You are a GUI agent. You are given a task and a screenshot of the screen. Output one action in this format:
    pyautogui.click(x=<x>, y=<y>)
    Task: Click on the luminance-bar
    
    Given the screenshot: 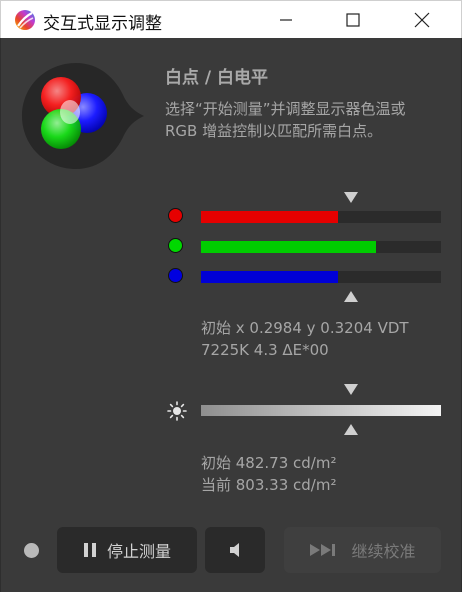 What is the action you would take?
    pyautogui.click(x=321, y=410)
    